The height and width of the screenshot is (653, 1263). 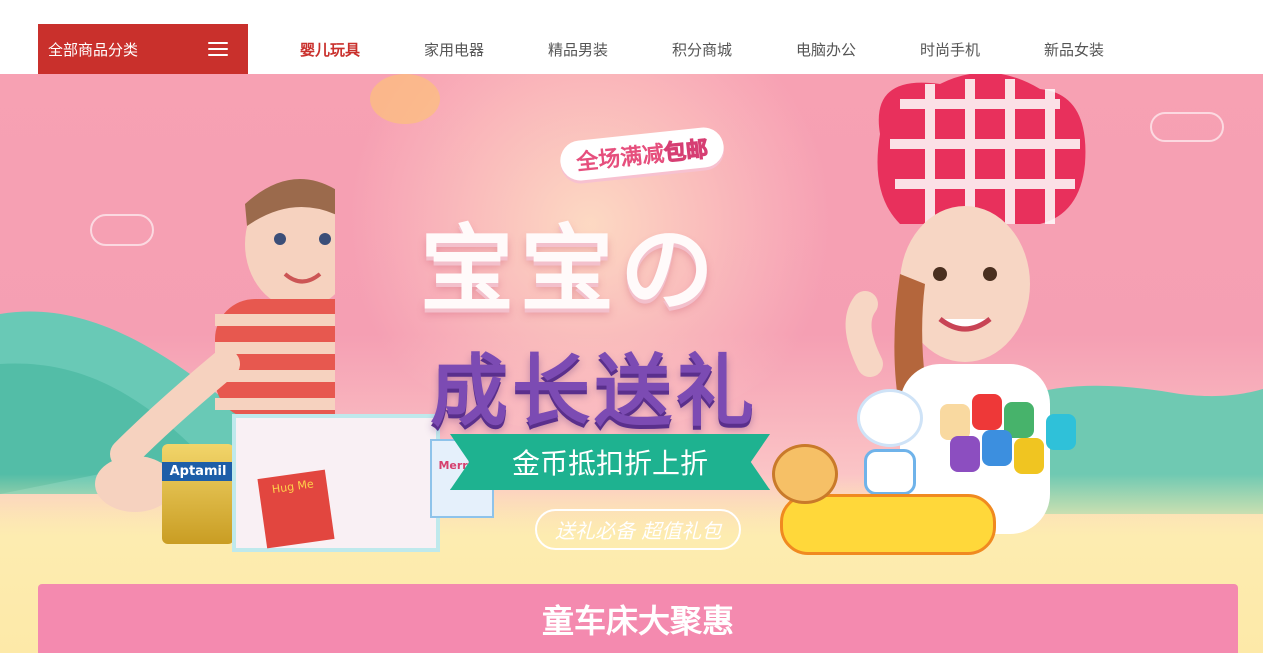 I want to click on nav-item-mens-wear: 精品男装, so click(x=578, y=49).